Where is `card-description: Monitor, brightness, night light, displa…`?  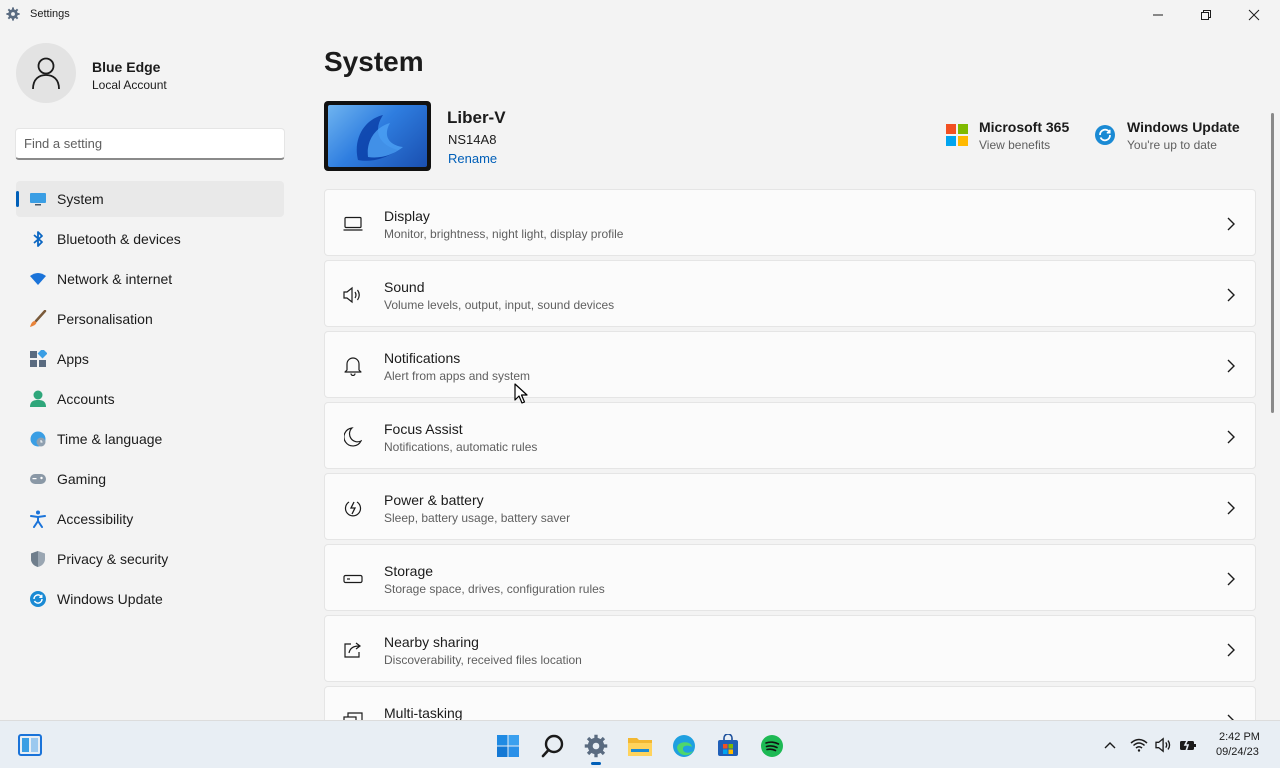 card-description: Monitor, brightness, night light, displa… is located at coordinates (504, 234).